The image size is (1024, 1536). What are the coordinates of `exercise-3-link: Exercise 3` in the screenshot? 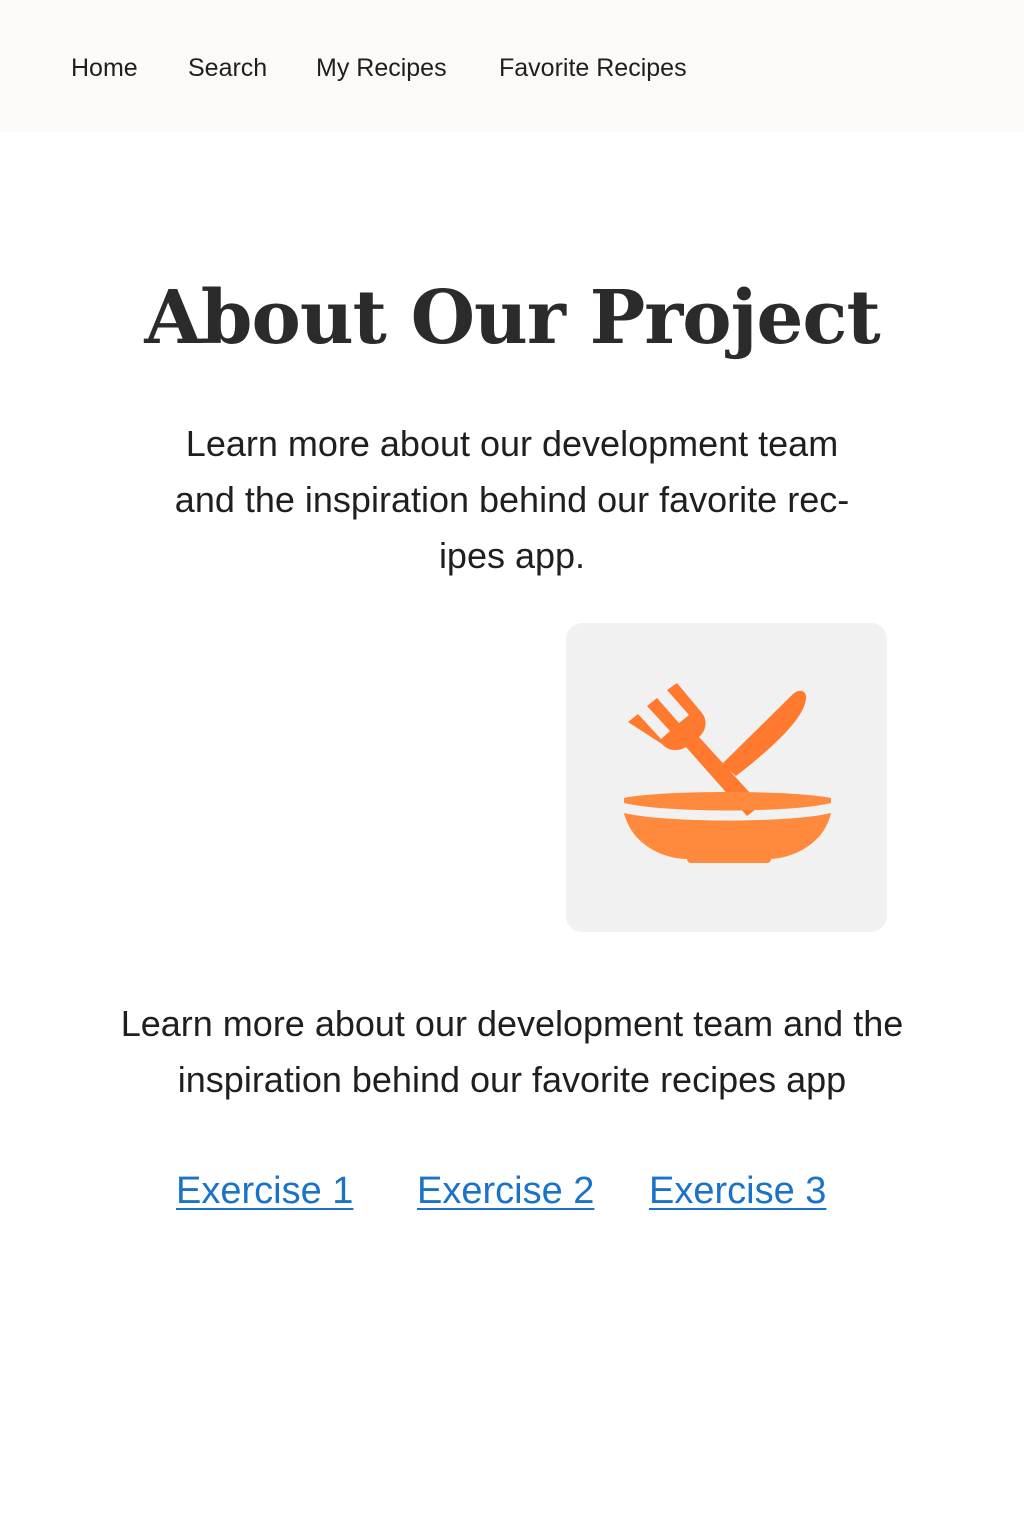 It's located at (737, 1191).